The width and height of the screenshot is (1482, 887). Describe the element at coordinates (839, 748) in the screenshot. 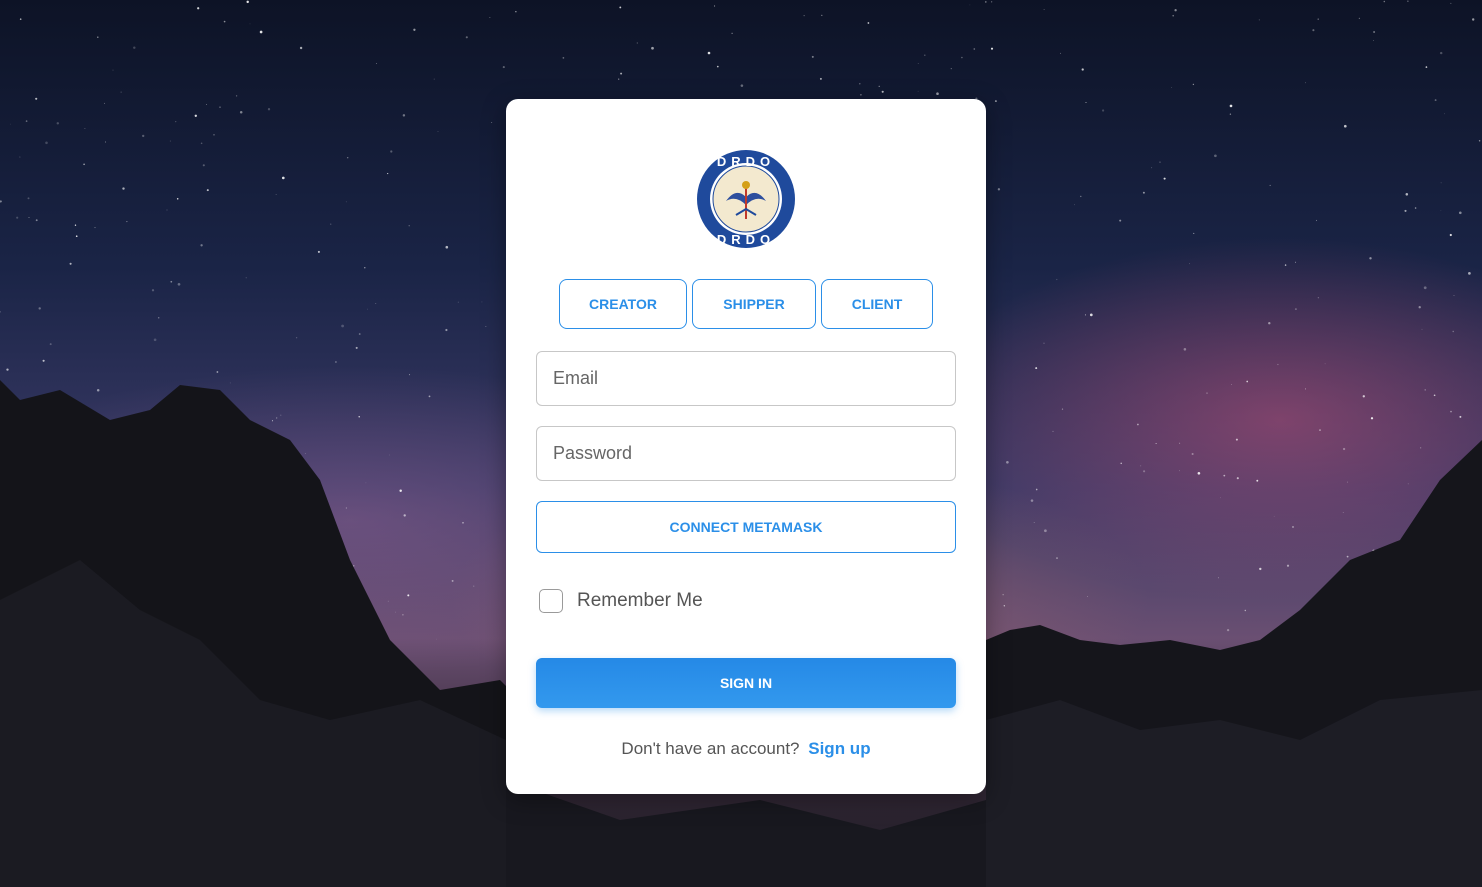

I see `signup-link: Sign up` at that location.